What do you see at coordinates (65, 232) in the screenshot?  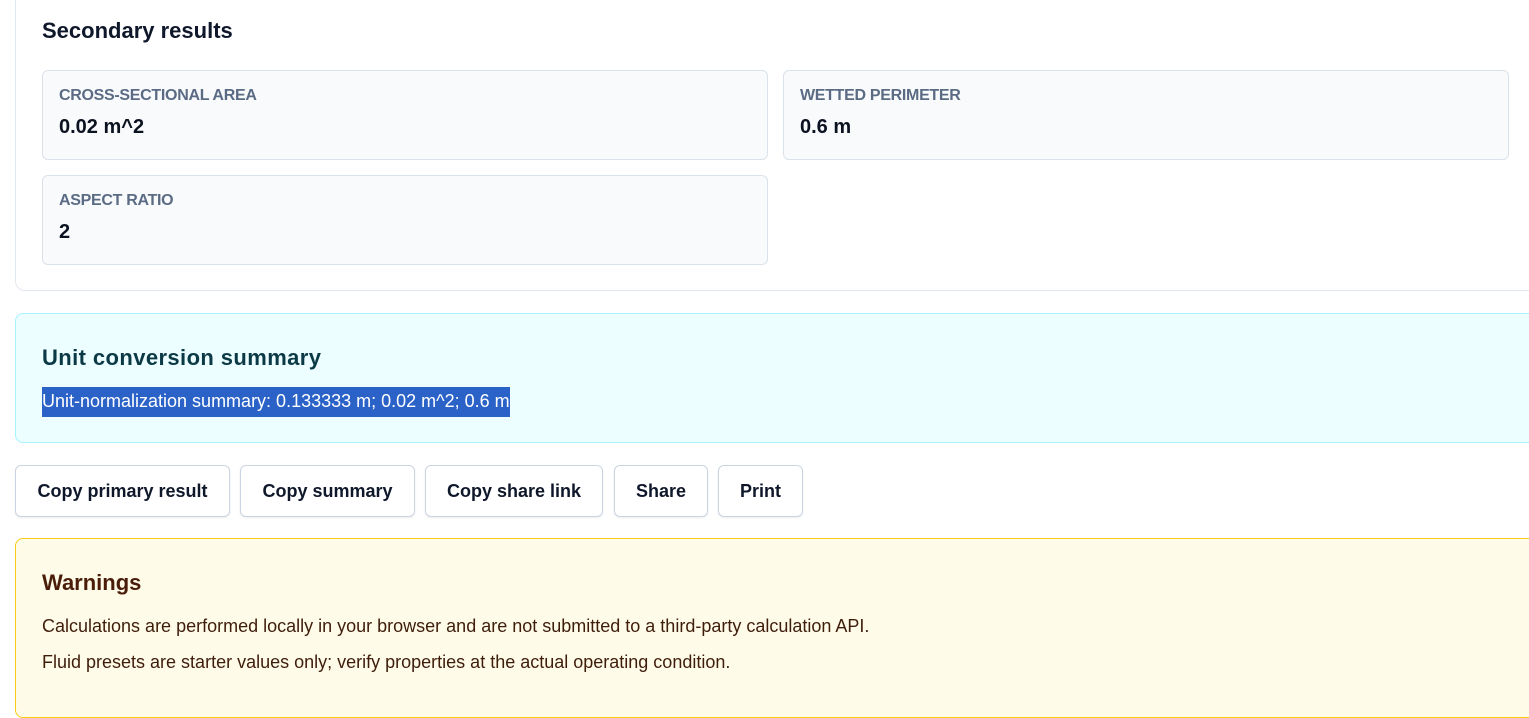 I see `metric-value: 2` at bounding box center [65, 232].